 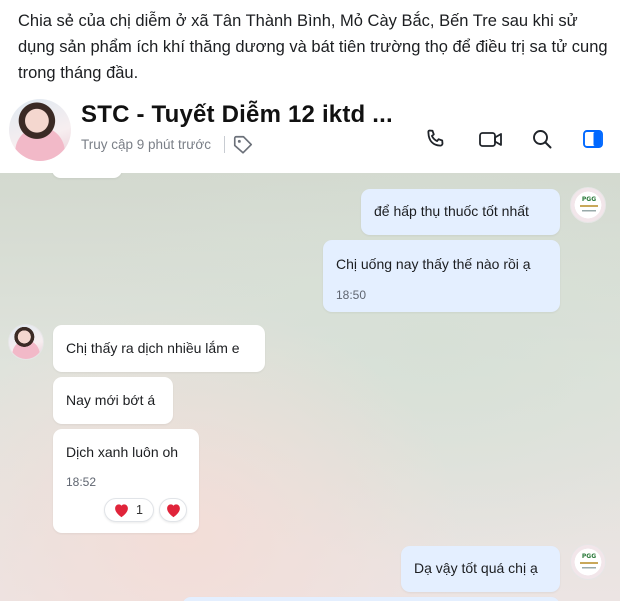 I want to click on message-text: Dạ vậy tốt quá chị ạ, so click(x=476, y=568).